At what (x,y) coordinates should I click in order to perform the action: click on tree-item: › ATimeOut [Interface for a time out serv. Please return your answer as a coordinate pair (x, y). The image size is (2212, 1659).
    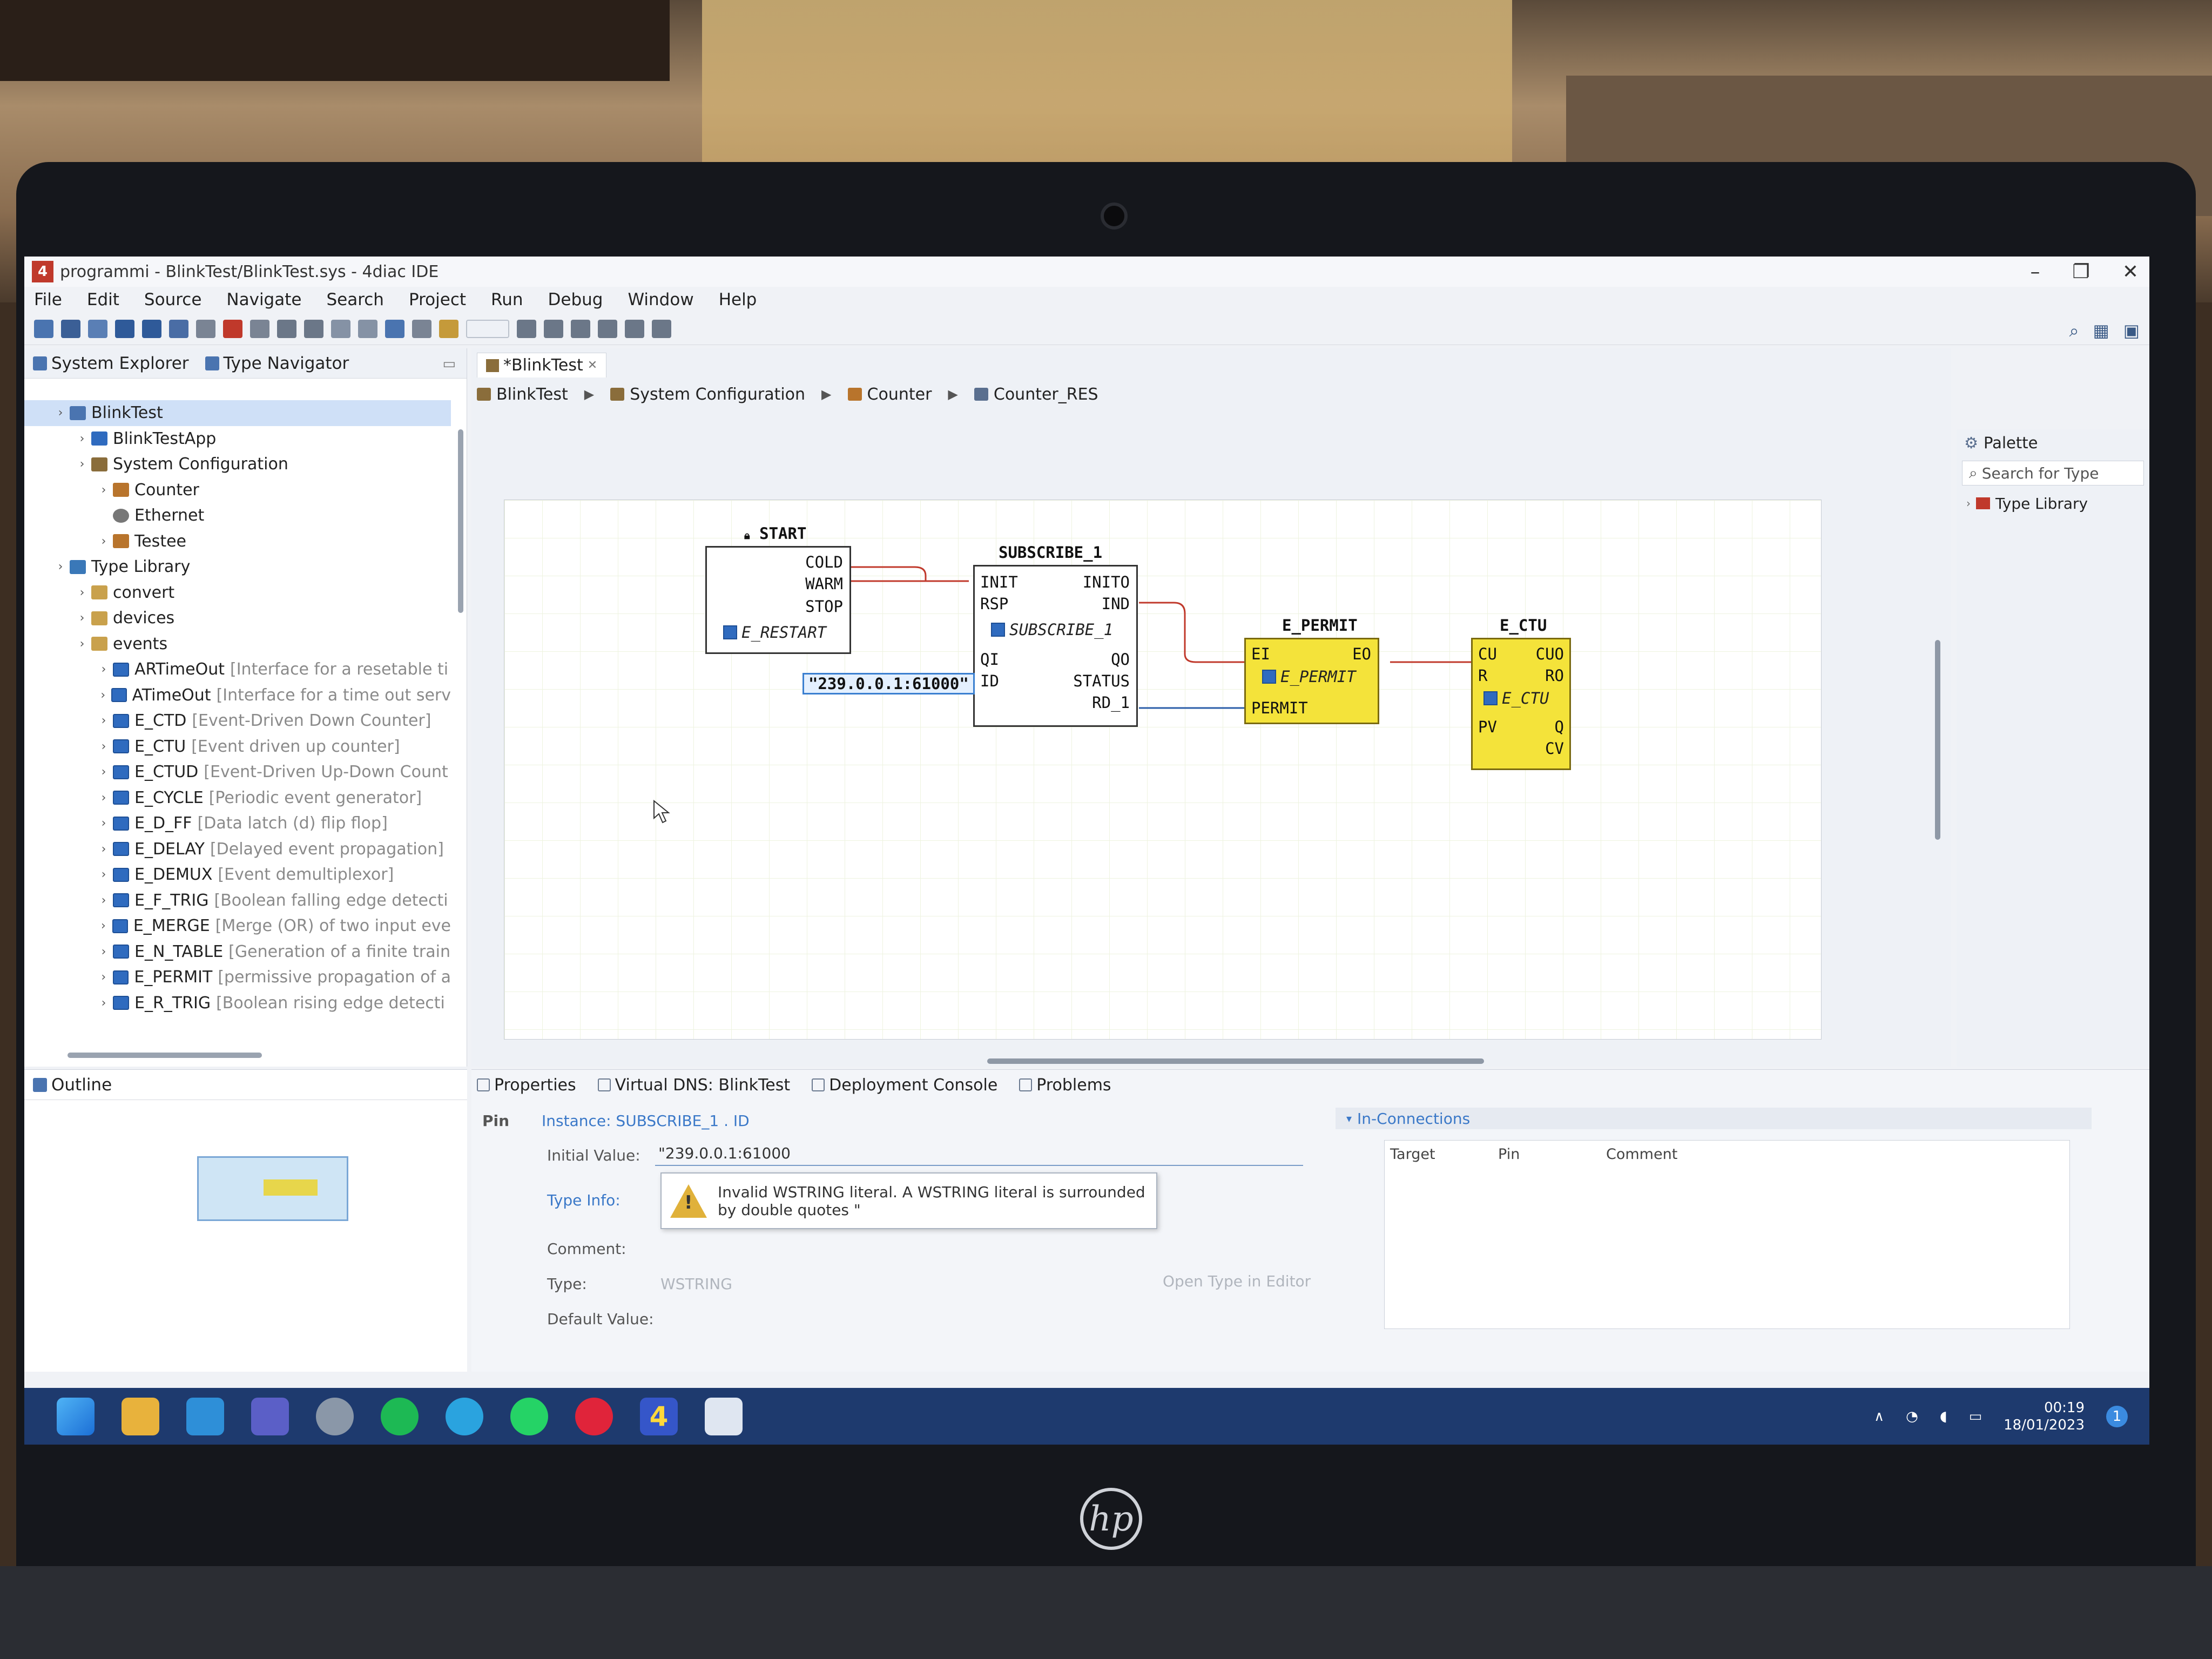
    Looking at the image, I should click on (237, 696).